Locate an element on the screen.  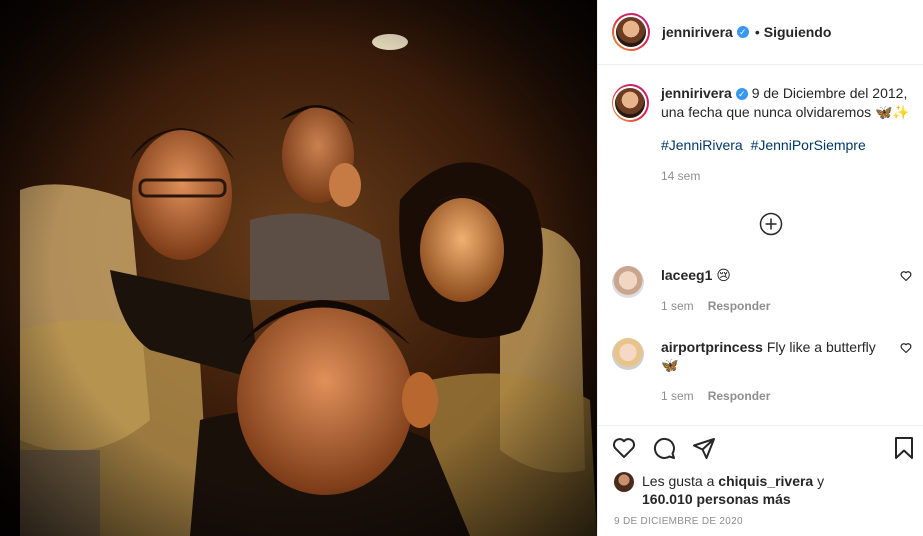
post-header: jennirivera ✓ • Siguiendo is located at coordinates (760, 32).